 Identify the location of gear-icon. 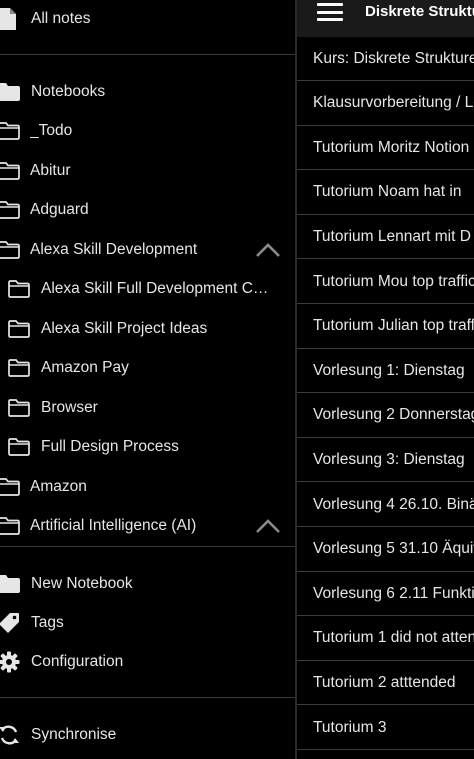
(10, 662).